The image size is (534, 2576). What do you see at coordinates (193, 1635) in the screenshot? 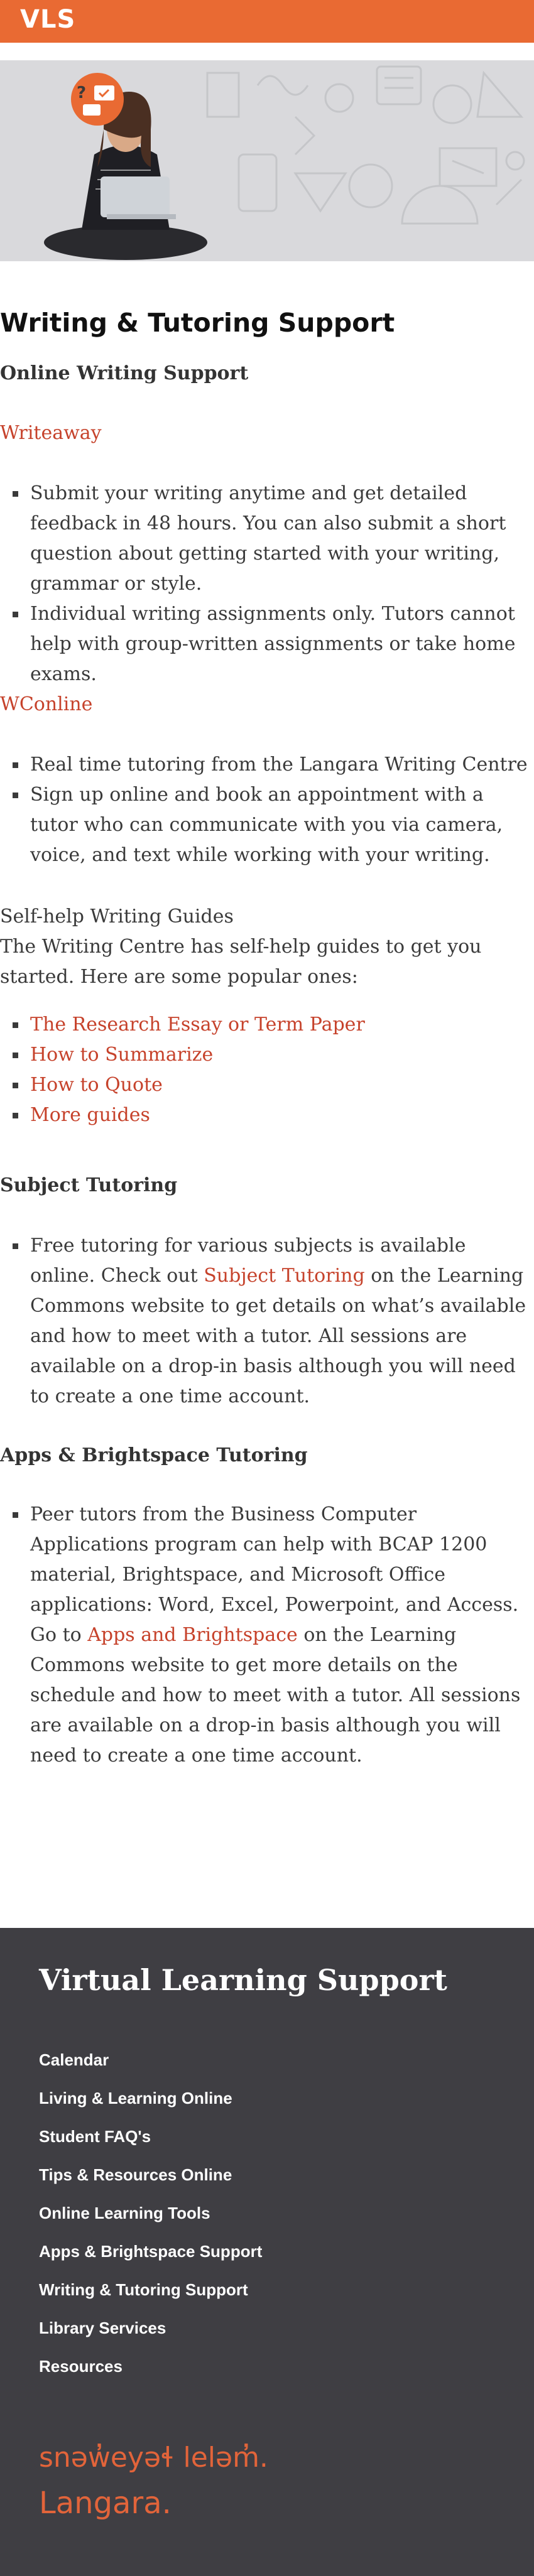
I see `apps-brightspace-link: Apps and Brightspace` at bounding box center [193, 1635].